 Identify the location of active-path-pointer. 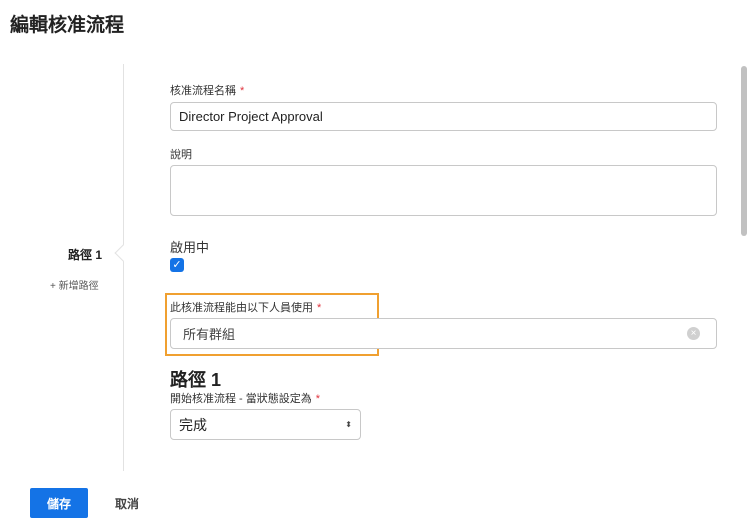
(123, 253).